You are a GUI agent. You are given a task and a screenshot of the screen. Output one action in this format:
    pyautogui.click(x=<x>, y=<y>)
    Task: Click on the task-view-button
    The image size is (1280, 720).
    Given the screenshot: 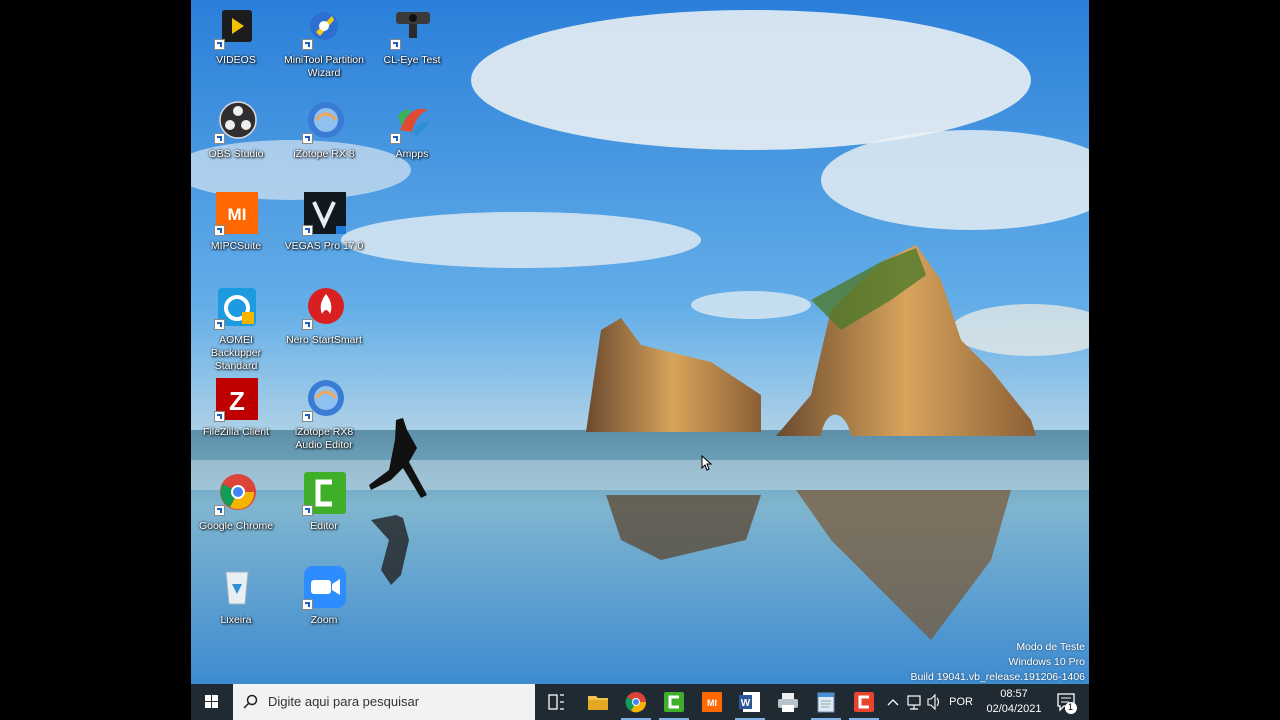 What is the action you would take?
    pyautogui.click(x=556, y=702)
    